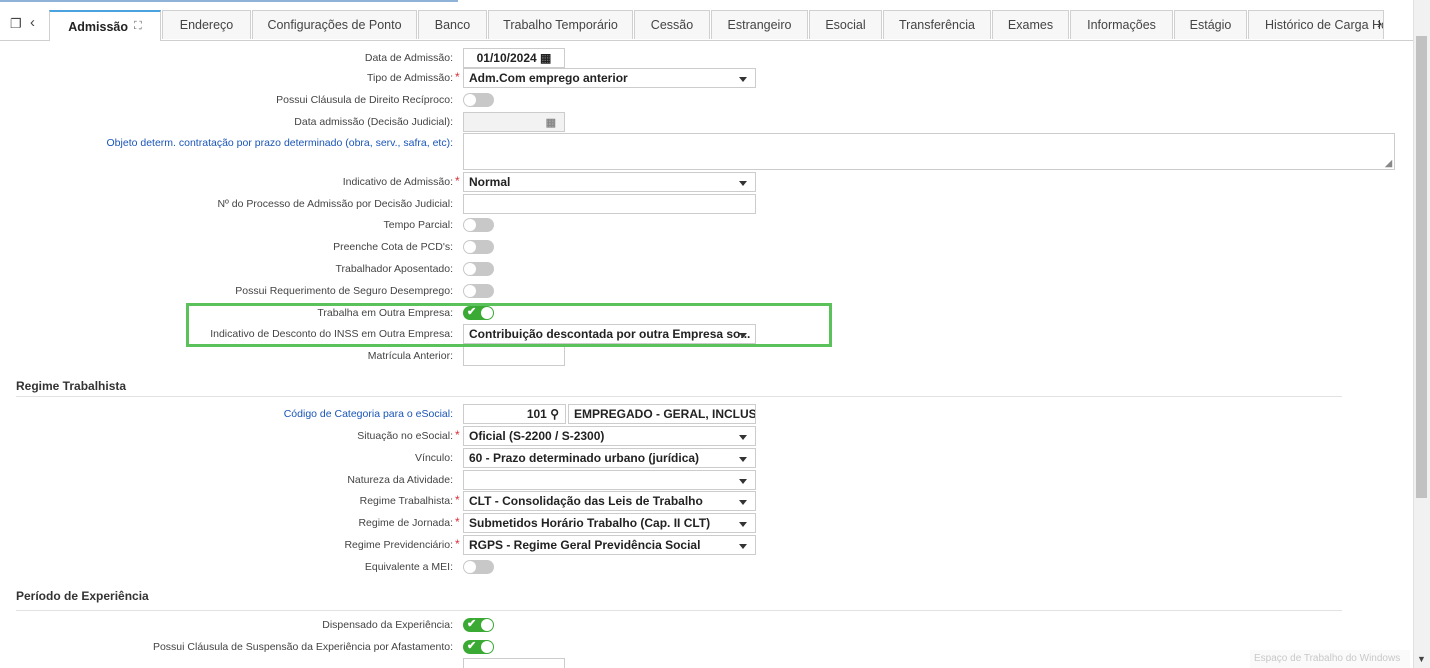 Image resolution: width=1430 pixels, height=668 pixels. Describe the element at coordinates (609, 436) in the screenshot. I see `situacao-select: Oficial (S-2200 / S-2300)` at that location.